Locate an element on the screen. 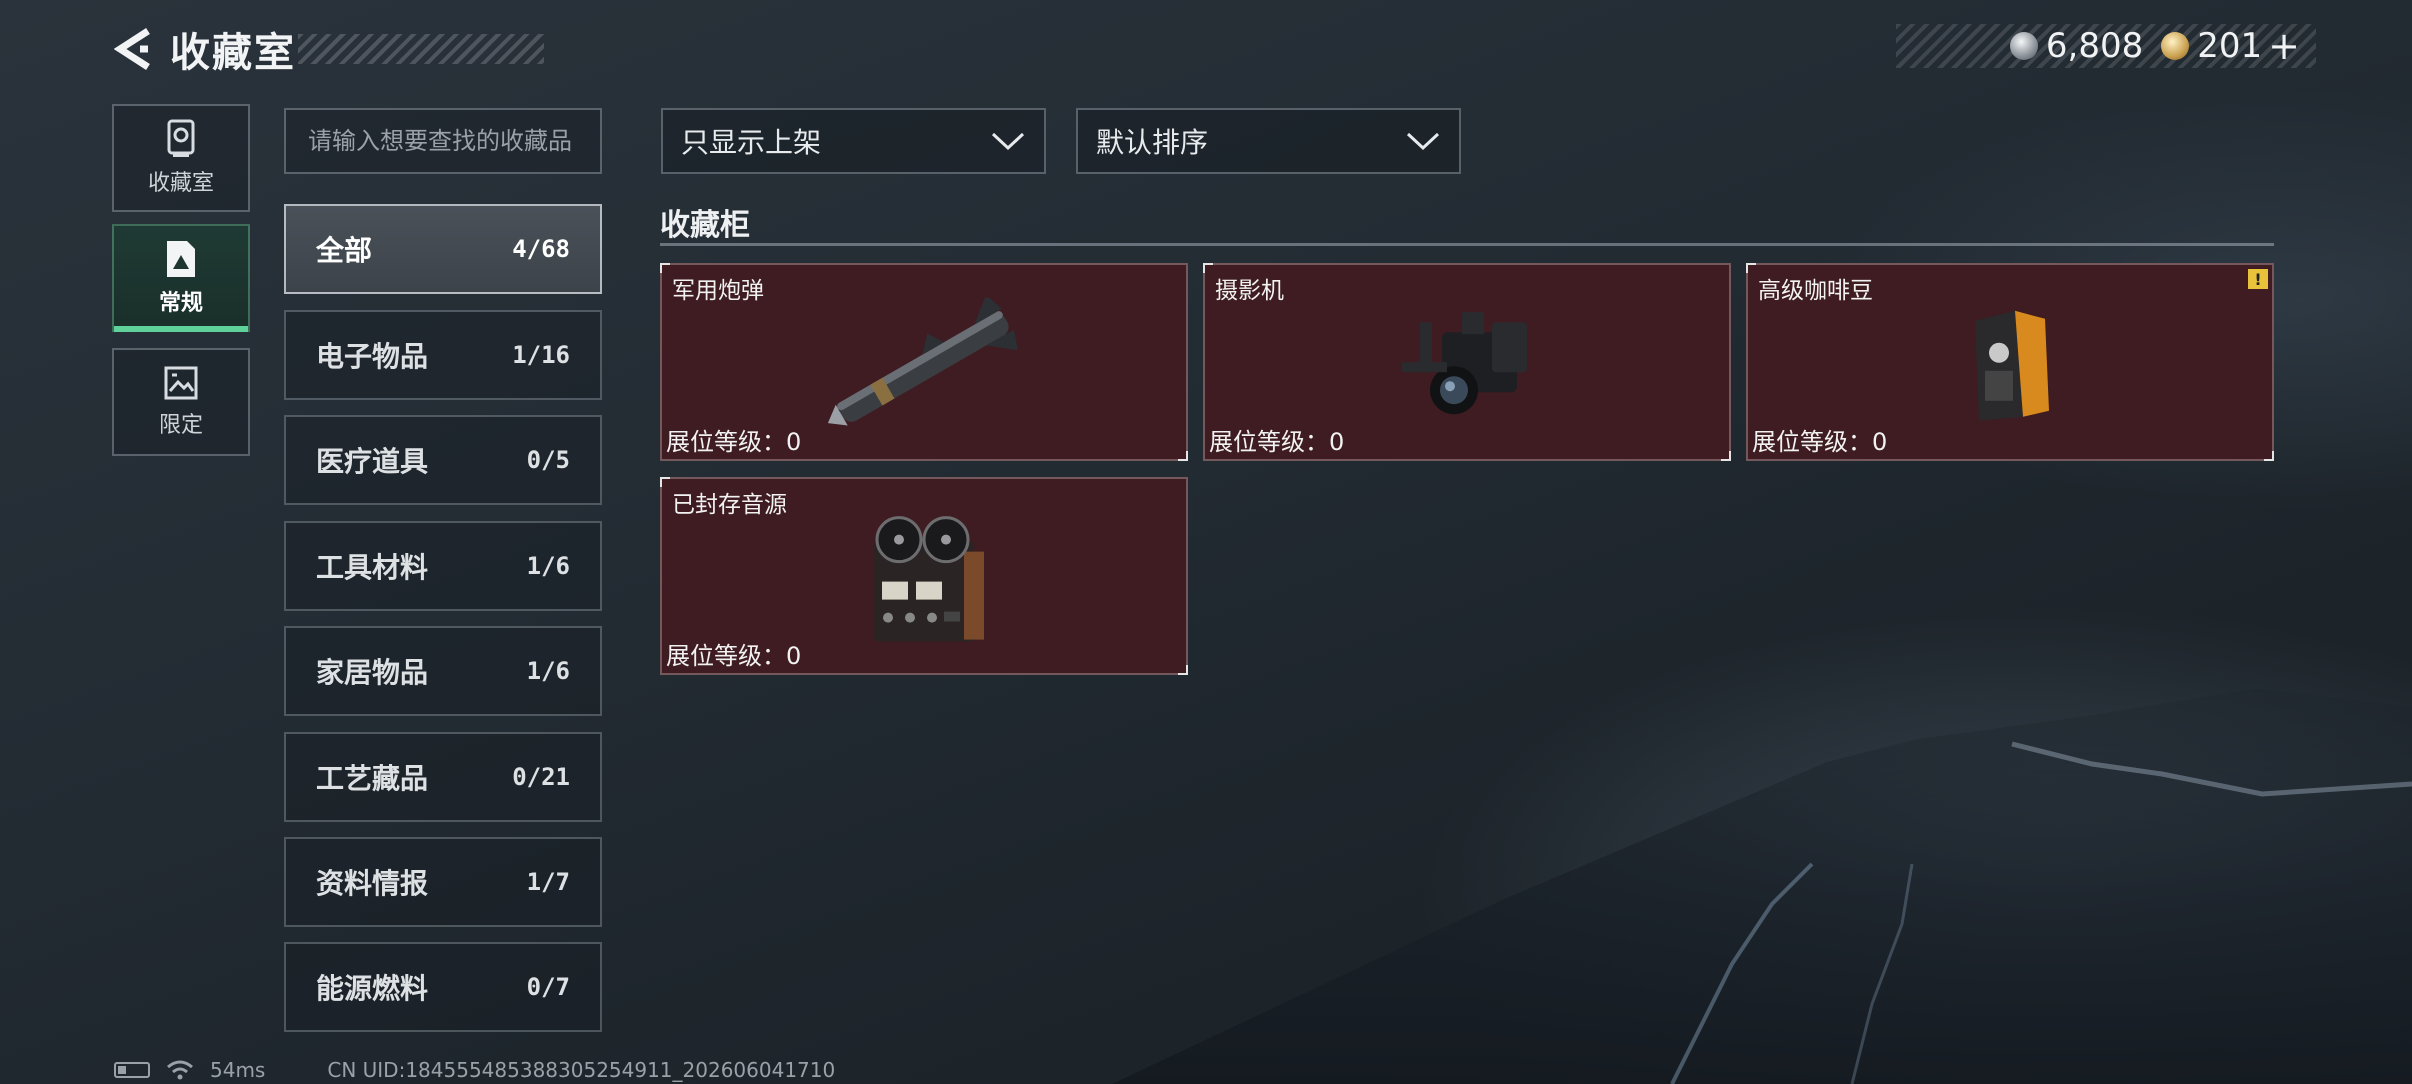  search-input is located at coordinates (443, 141).